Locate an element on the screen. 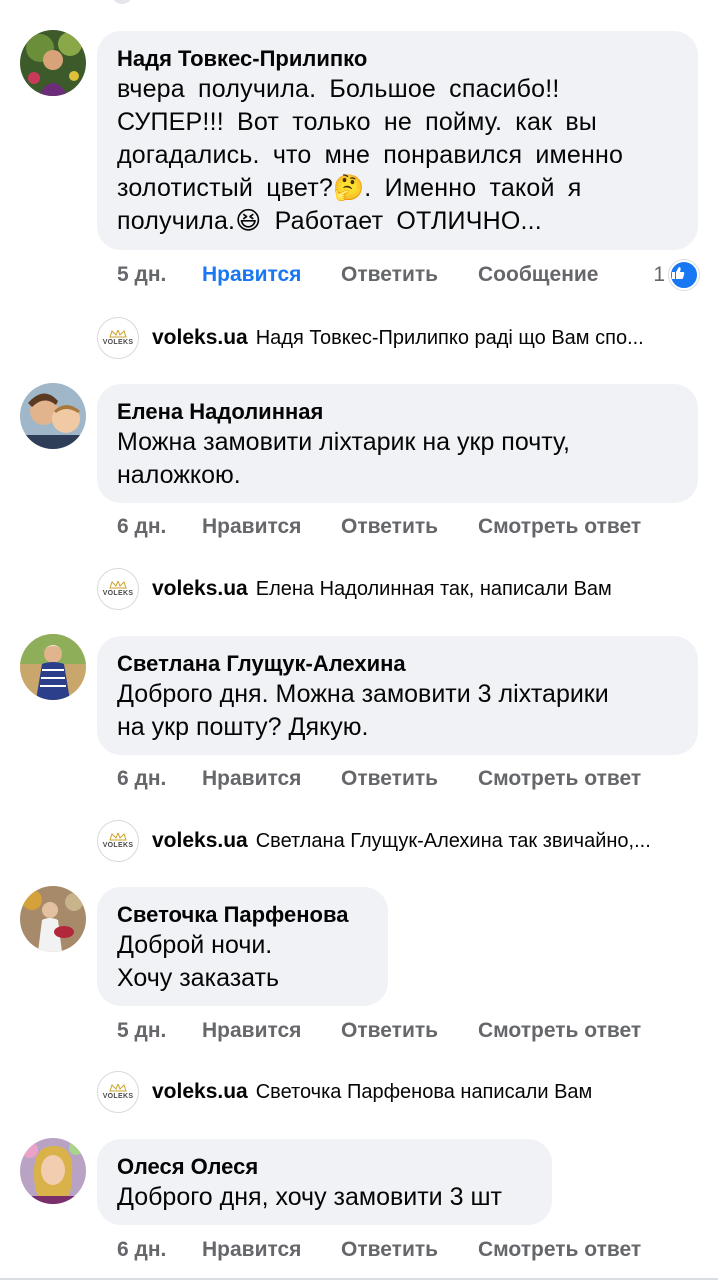  comment-actions: 5 дн. Нравится Ответить Сообщение 1 is located at coordinates (408, 275).